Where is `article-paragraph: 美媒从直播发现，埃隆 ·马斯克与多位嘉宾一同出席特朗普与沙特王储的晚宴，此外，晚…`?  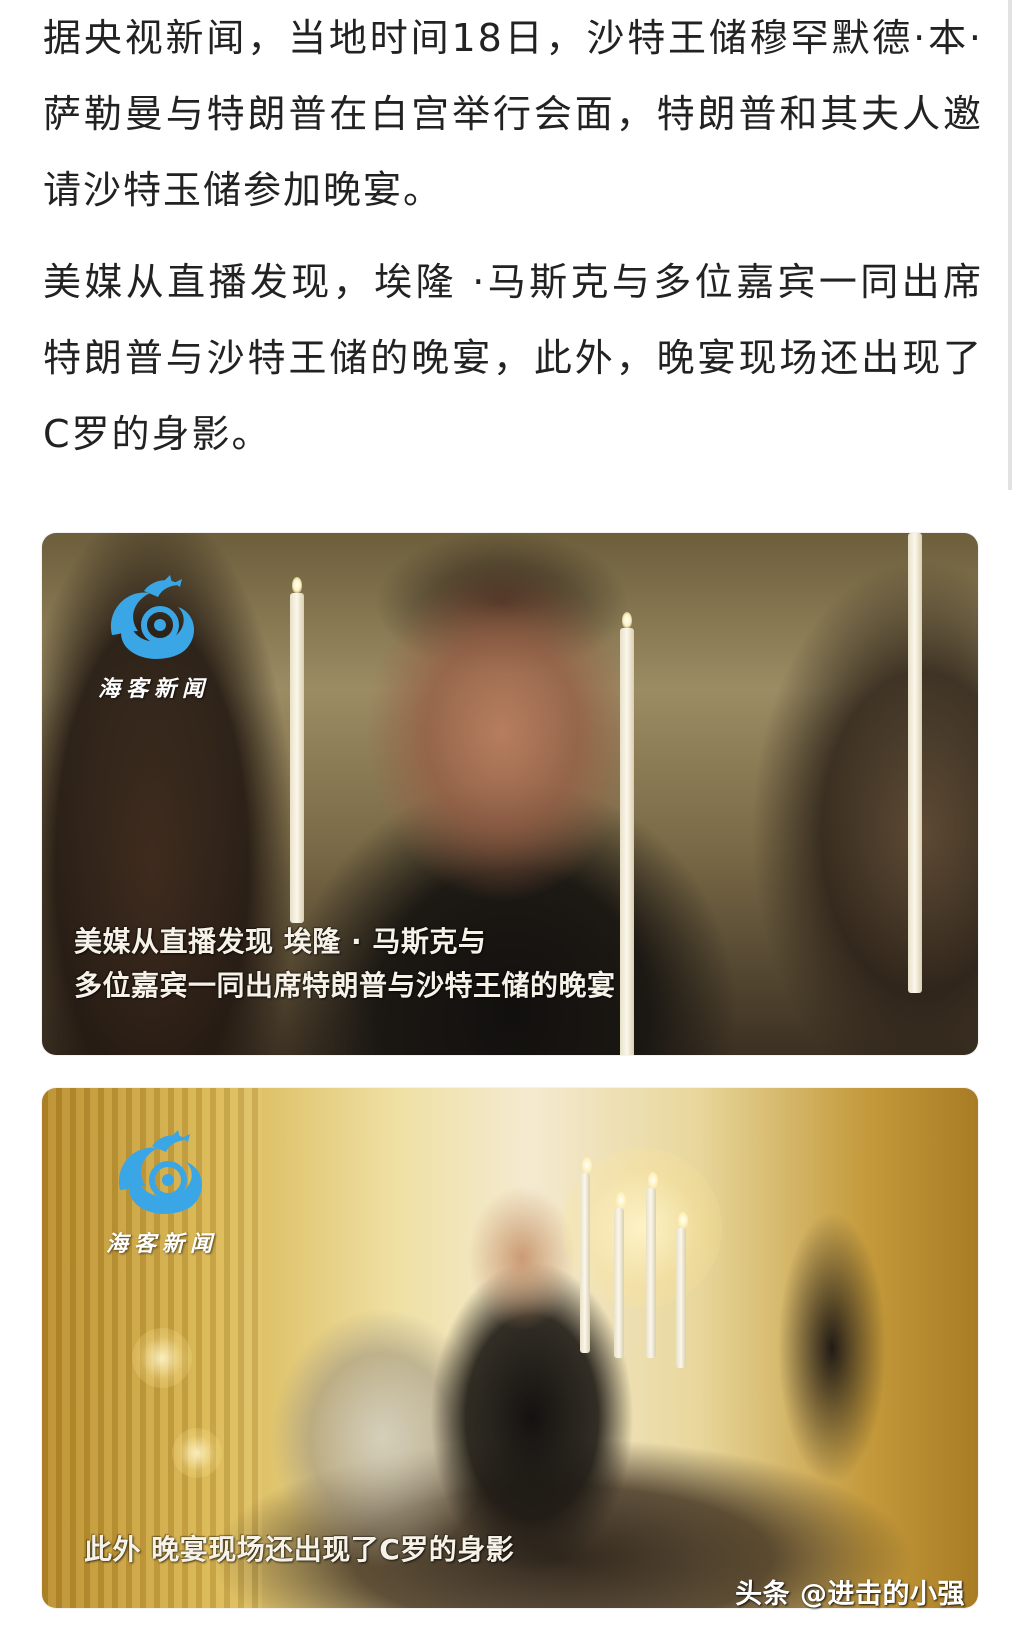
article-paragraph: 美媒从直播发现，埃隆 ·马斯克与多位嘉宾一同出席特朗普与沙特王储的晚宴，此外，晚… is located at coordinates (513, 358).